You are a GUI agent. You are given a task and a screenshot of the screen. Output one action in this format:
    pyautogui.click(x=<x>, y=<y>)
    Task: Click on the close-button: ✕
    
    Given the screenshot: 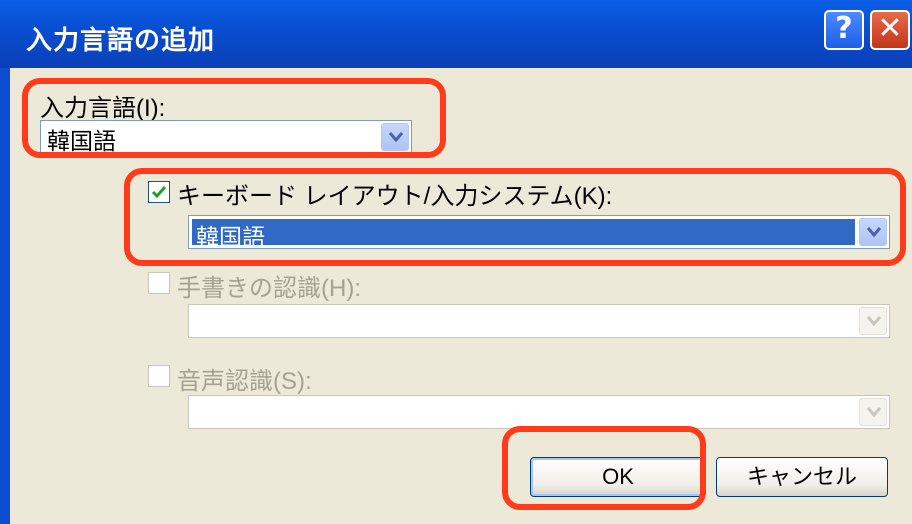 What is the action you would take?
    pyautogui.click(x=890, y=30)
    